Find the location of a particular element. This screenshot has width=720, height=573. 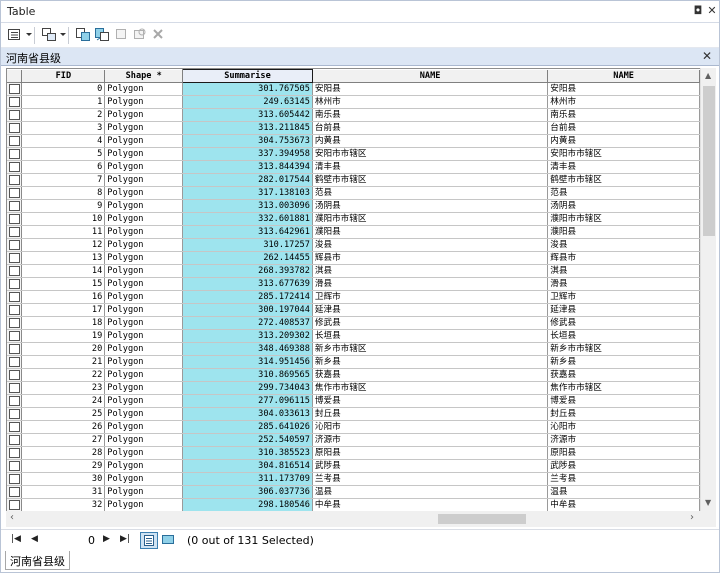

table-row: 20 Polygon 348.469388 新乡市市辖区 新乡市市辖区 is located at coordinates (353, 349).